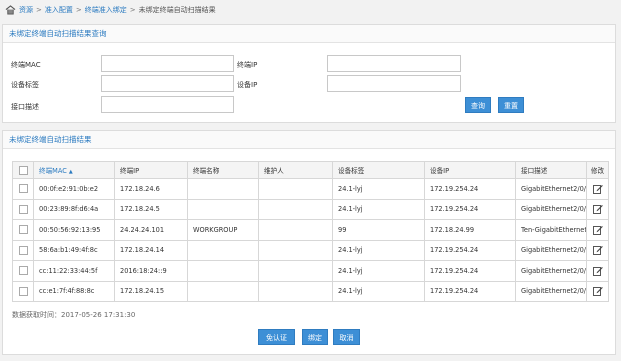 This screenshot has height=361, width=621. I want to click on cell-interface-desc: GigabitEthernet2/0/23, so click(551, 250).